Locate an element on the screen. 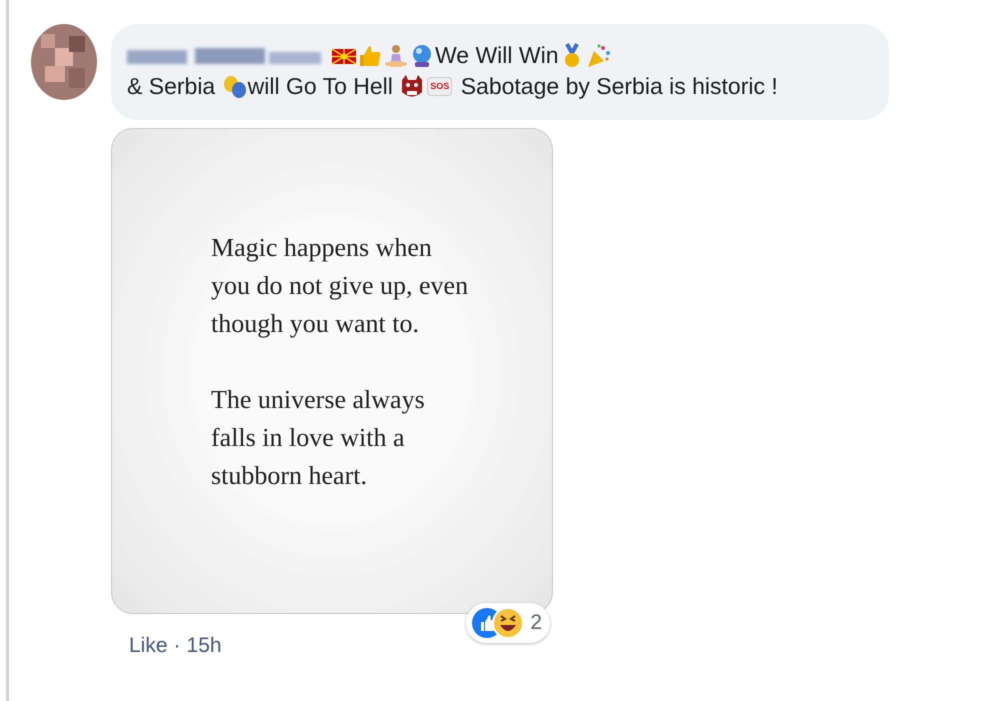 This screenshot has height=701, width=1000. like-link: Like is located at coordinates (148, 646).